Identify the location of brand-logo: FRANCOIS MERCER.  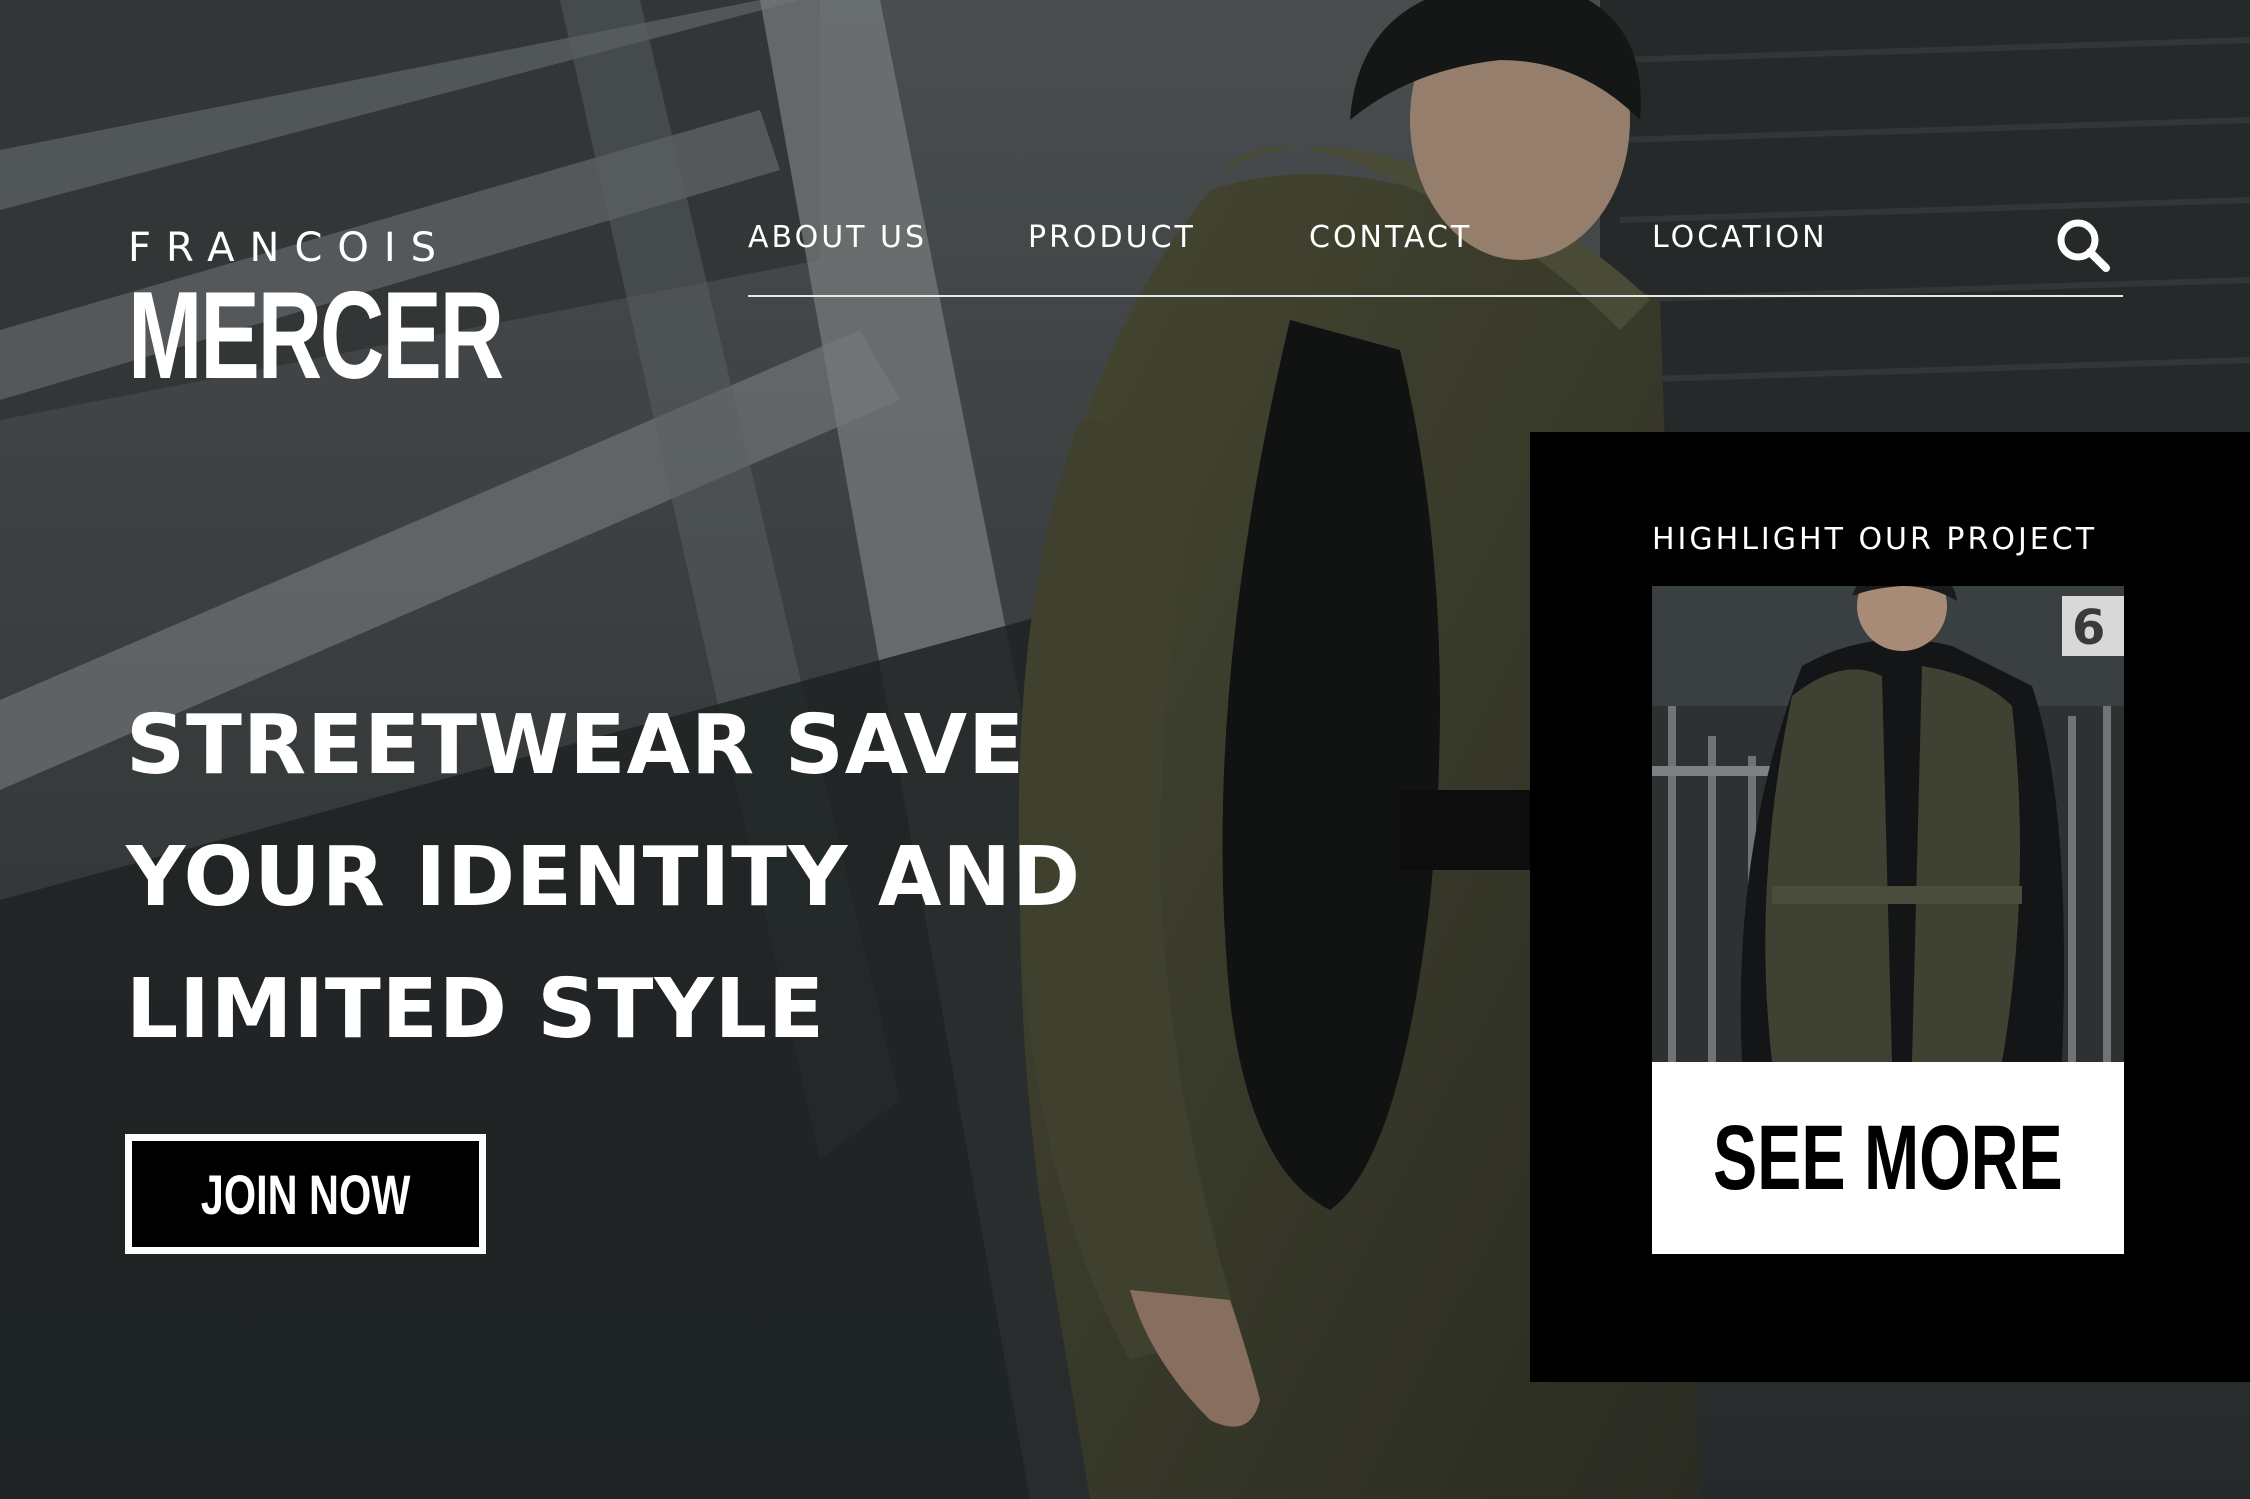
(387, 315).